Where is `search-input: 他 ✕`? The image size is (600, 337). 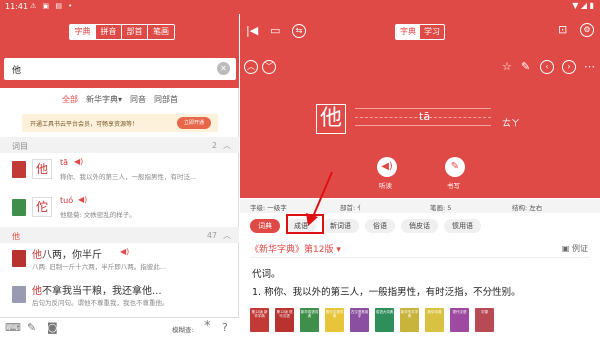 search-input: 他 ✕ is located at coordinates (120, 69).